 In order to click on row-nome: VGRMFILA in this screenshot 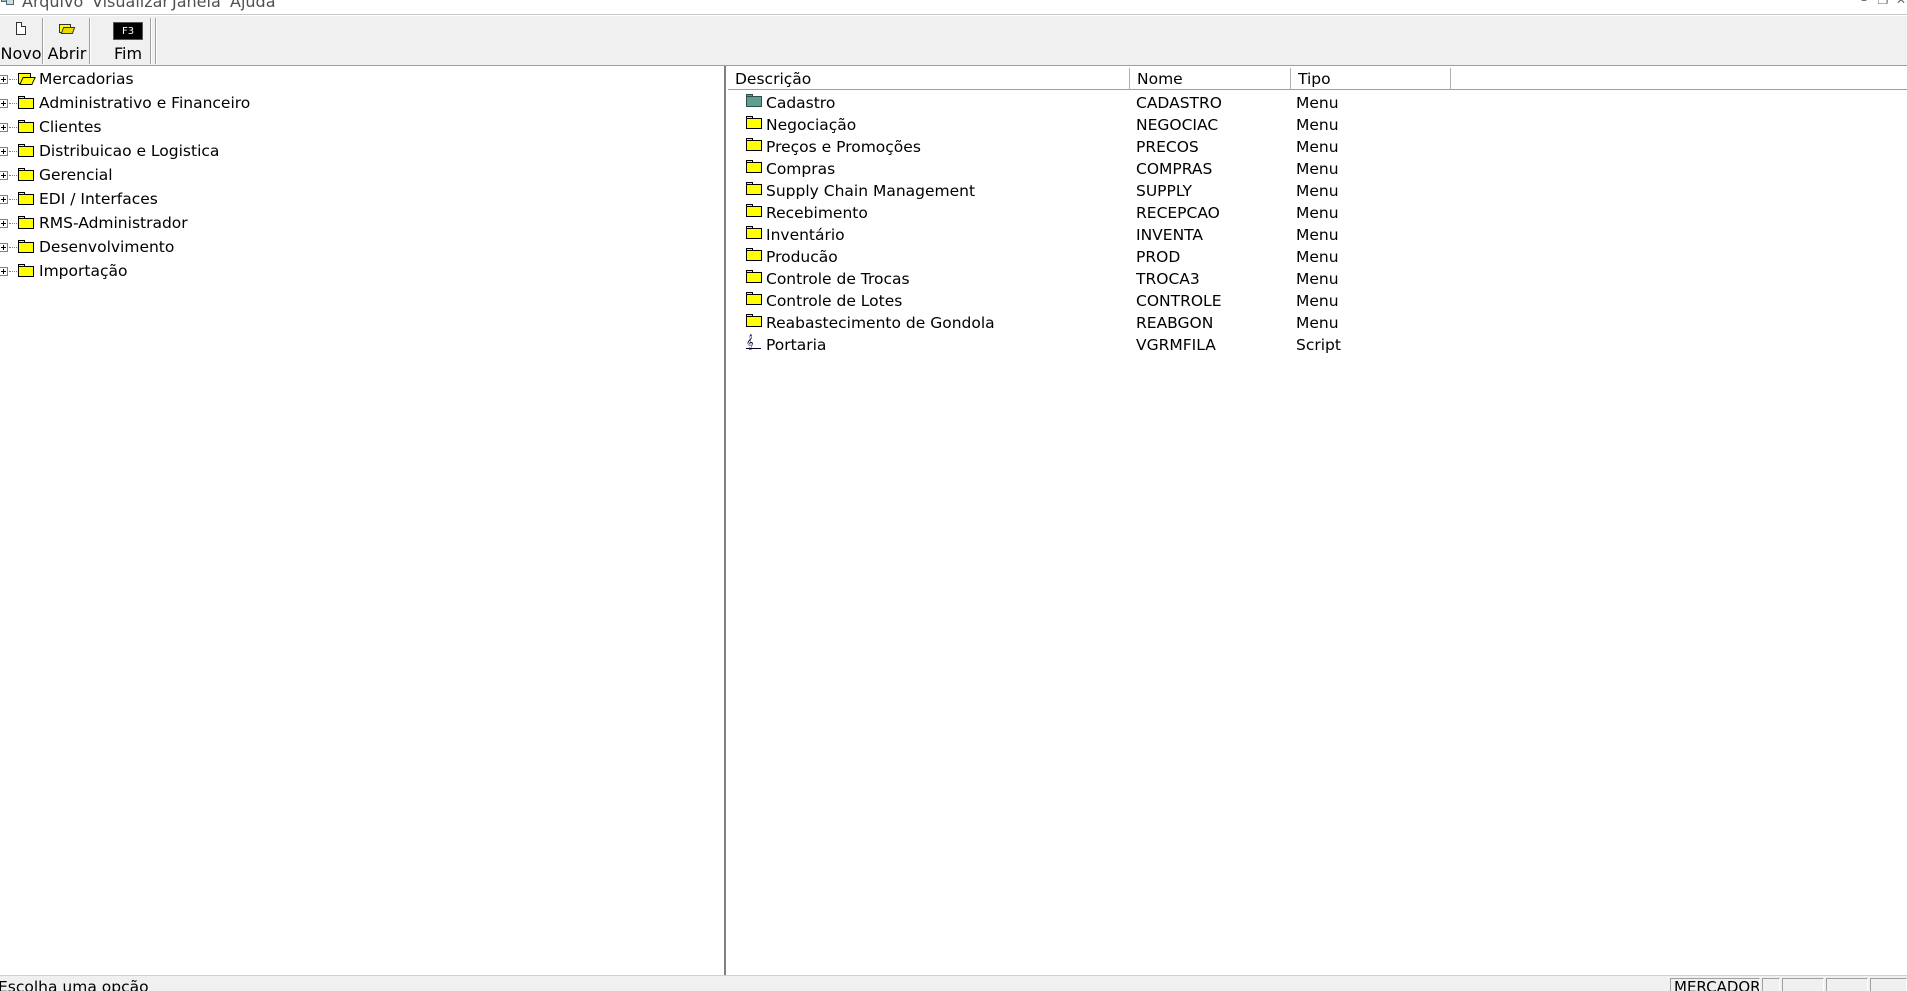, I will do `click(1176, 345)`.